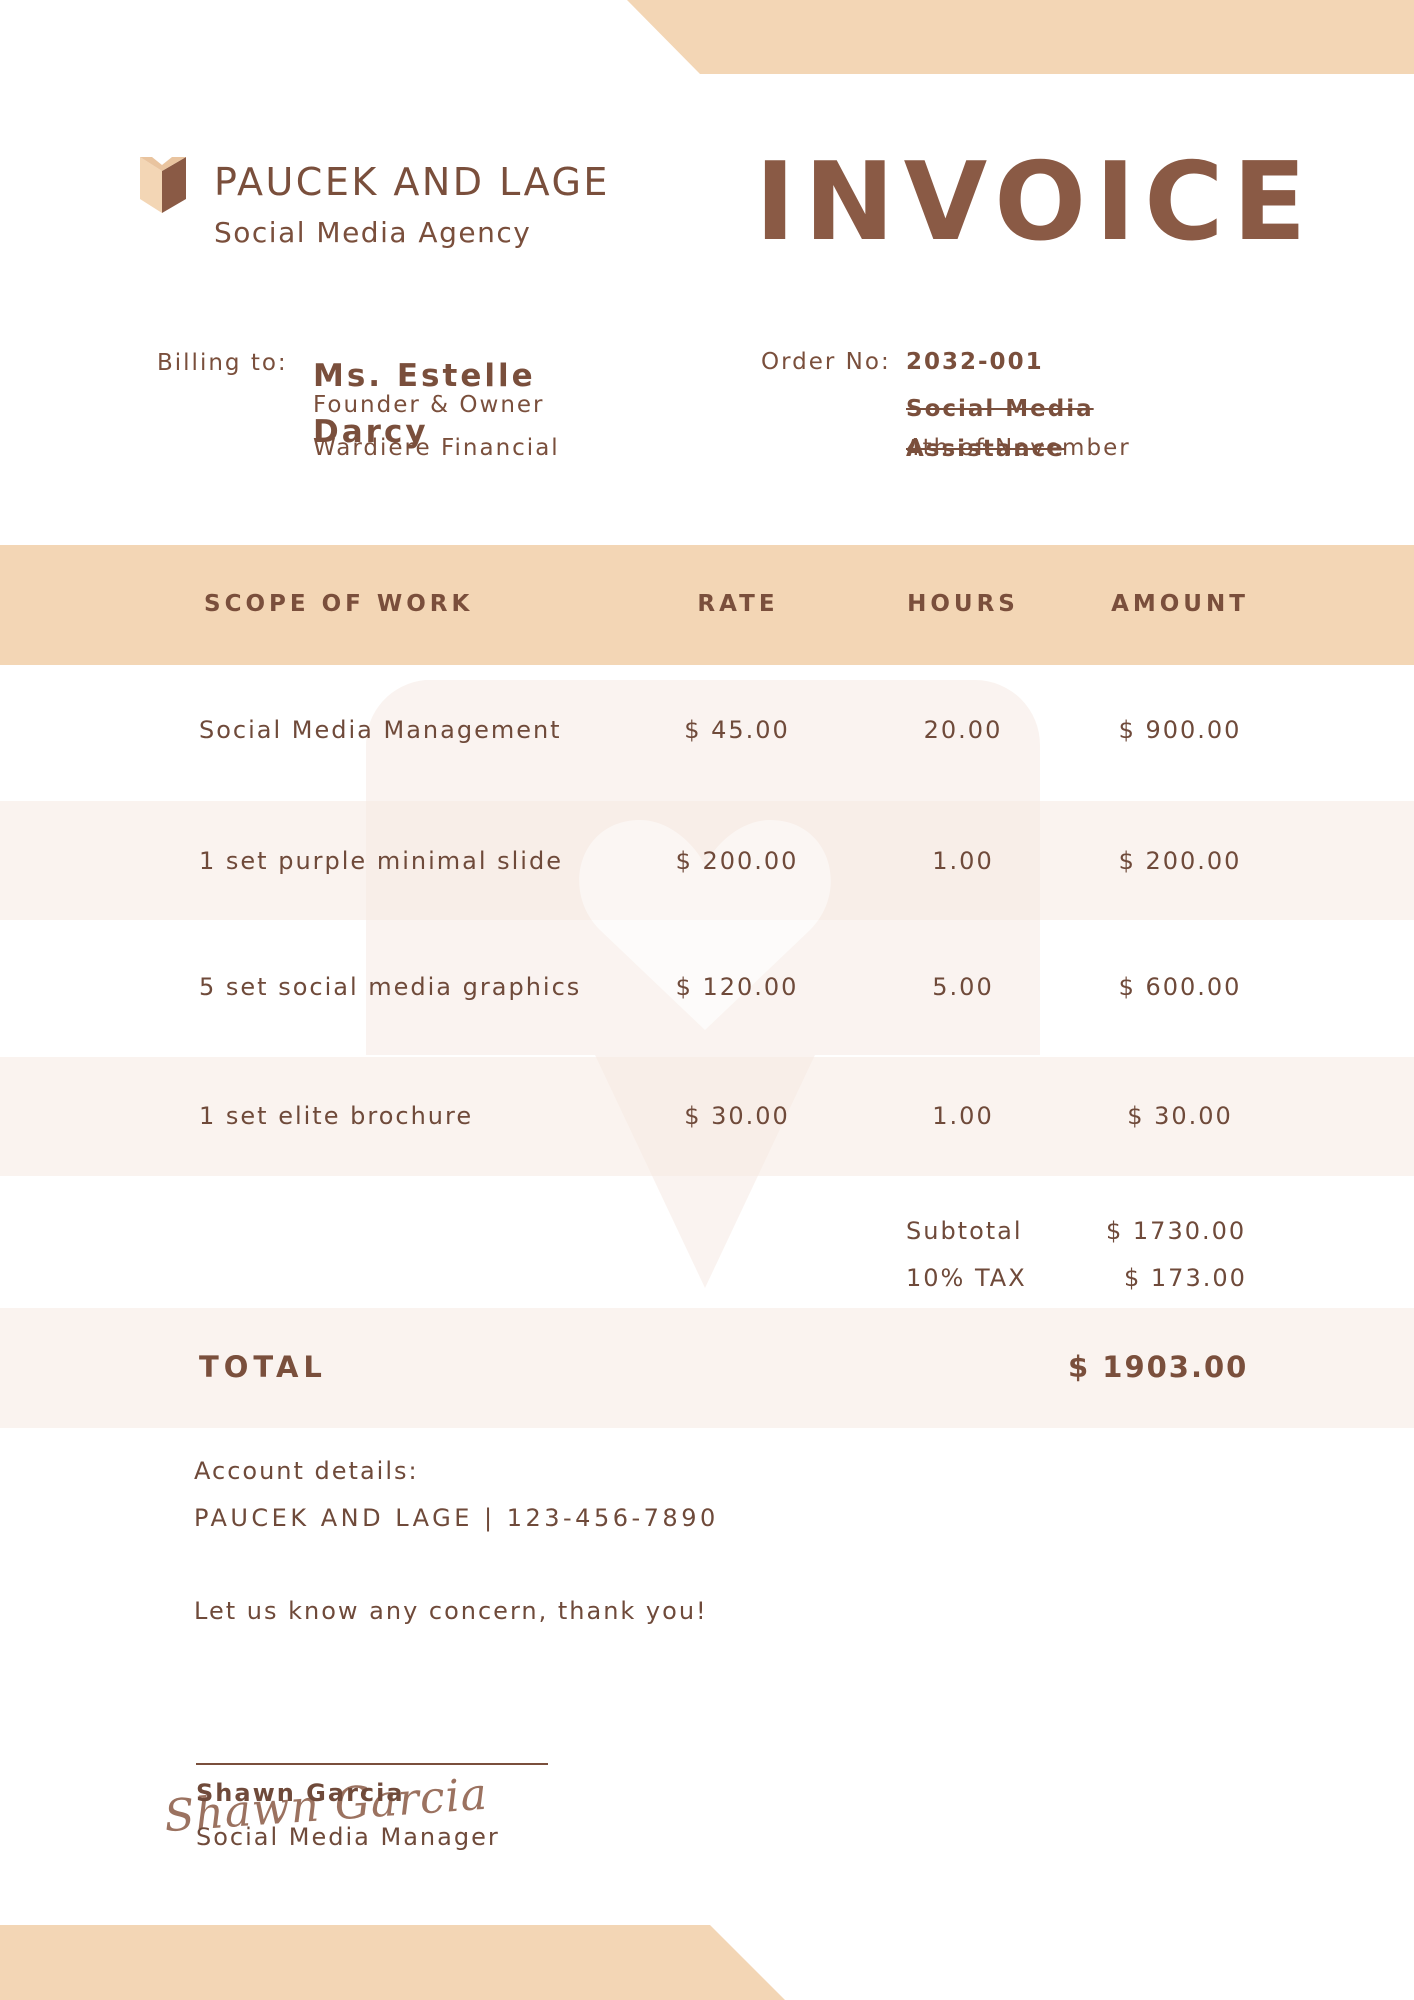  Describe the element at coordinates (738, 604) in the screenshot. I see `header-rate: RATE` at that location.